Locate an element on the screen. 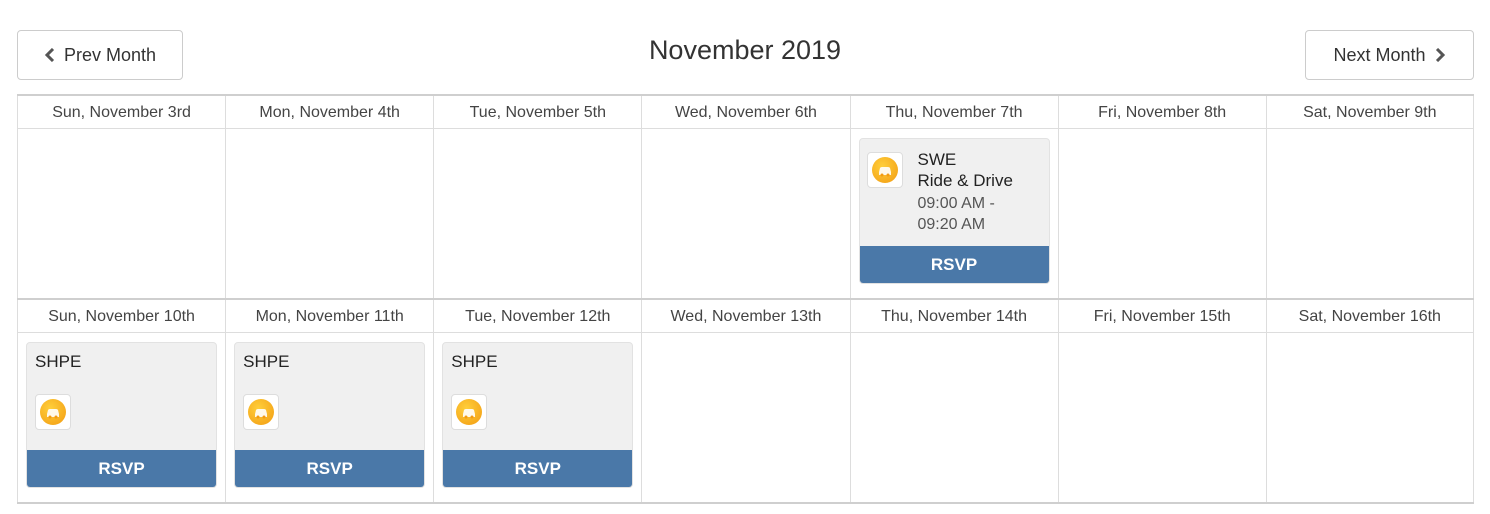  day-cell: Sun, November 3rd is located at coordinates (121, 197).